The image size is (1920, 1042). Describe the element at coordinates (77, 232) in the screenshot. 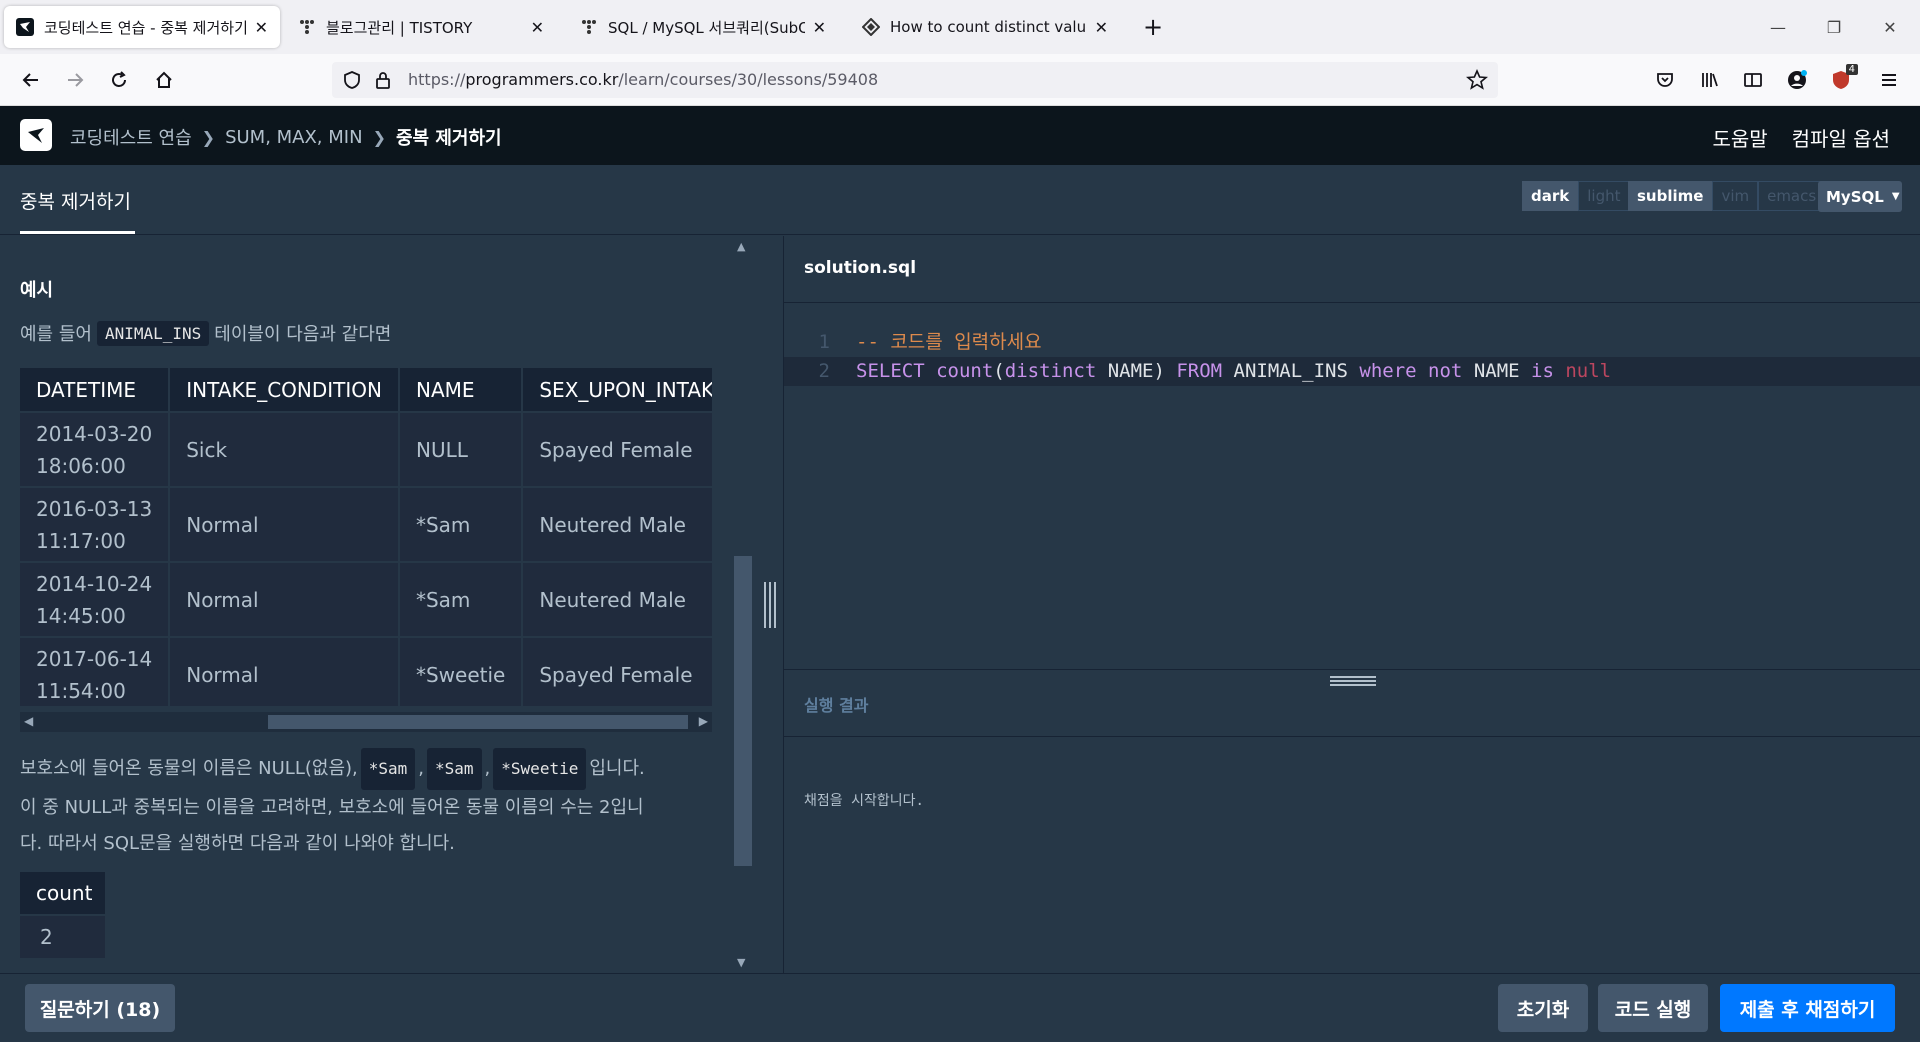

I see `title-underline` at that location.